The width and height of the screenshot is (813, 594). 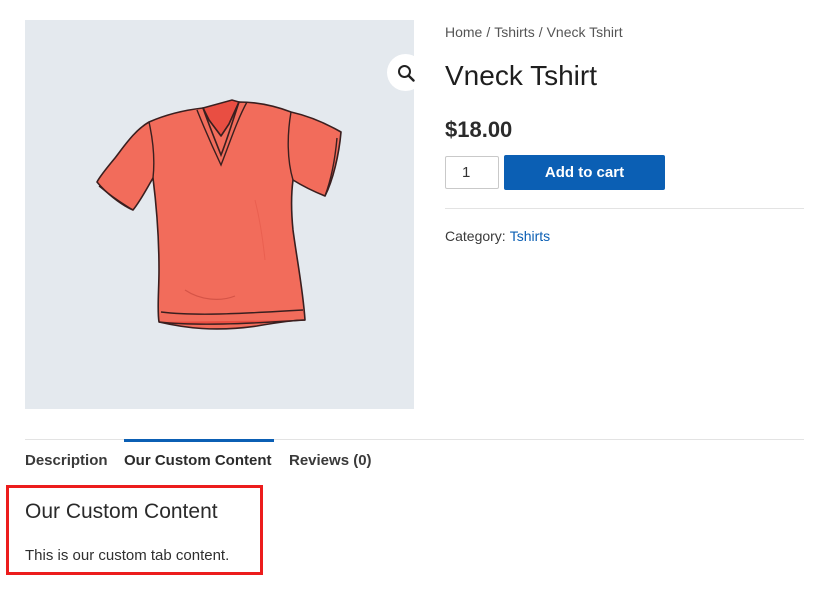 I want to click on divider, so click(x=624, y=208).